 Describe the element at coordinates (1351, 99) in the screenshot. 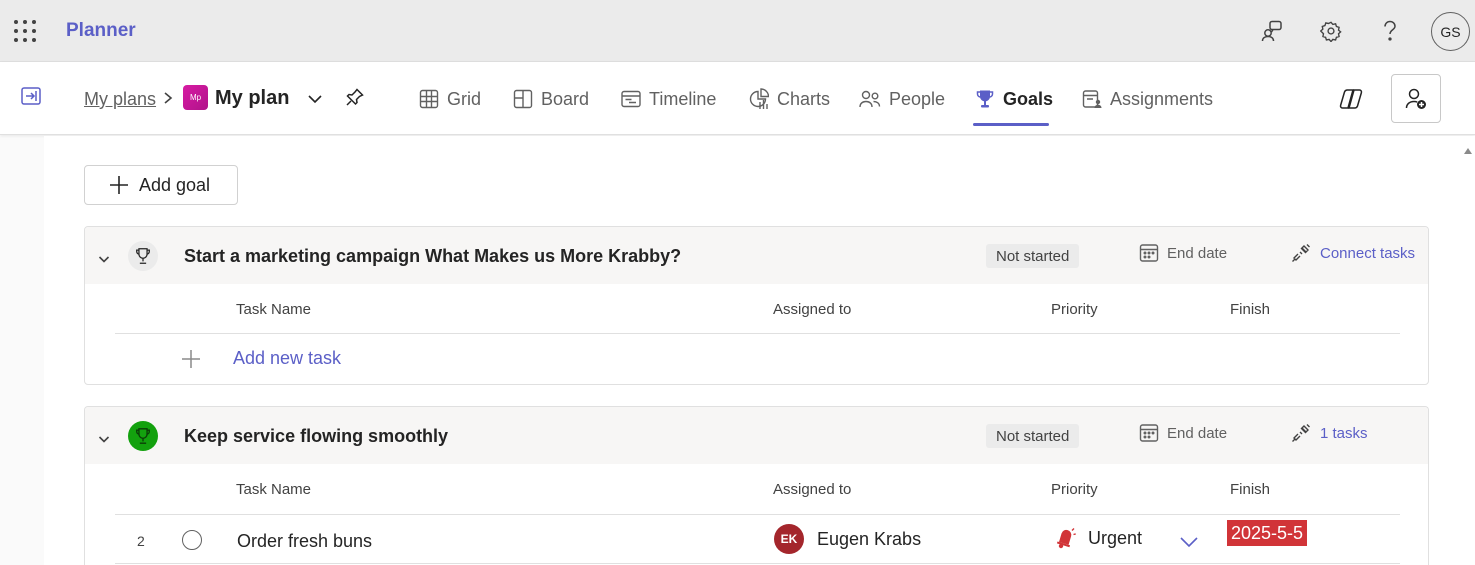

I see `copilot-icon` at that location.